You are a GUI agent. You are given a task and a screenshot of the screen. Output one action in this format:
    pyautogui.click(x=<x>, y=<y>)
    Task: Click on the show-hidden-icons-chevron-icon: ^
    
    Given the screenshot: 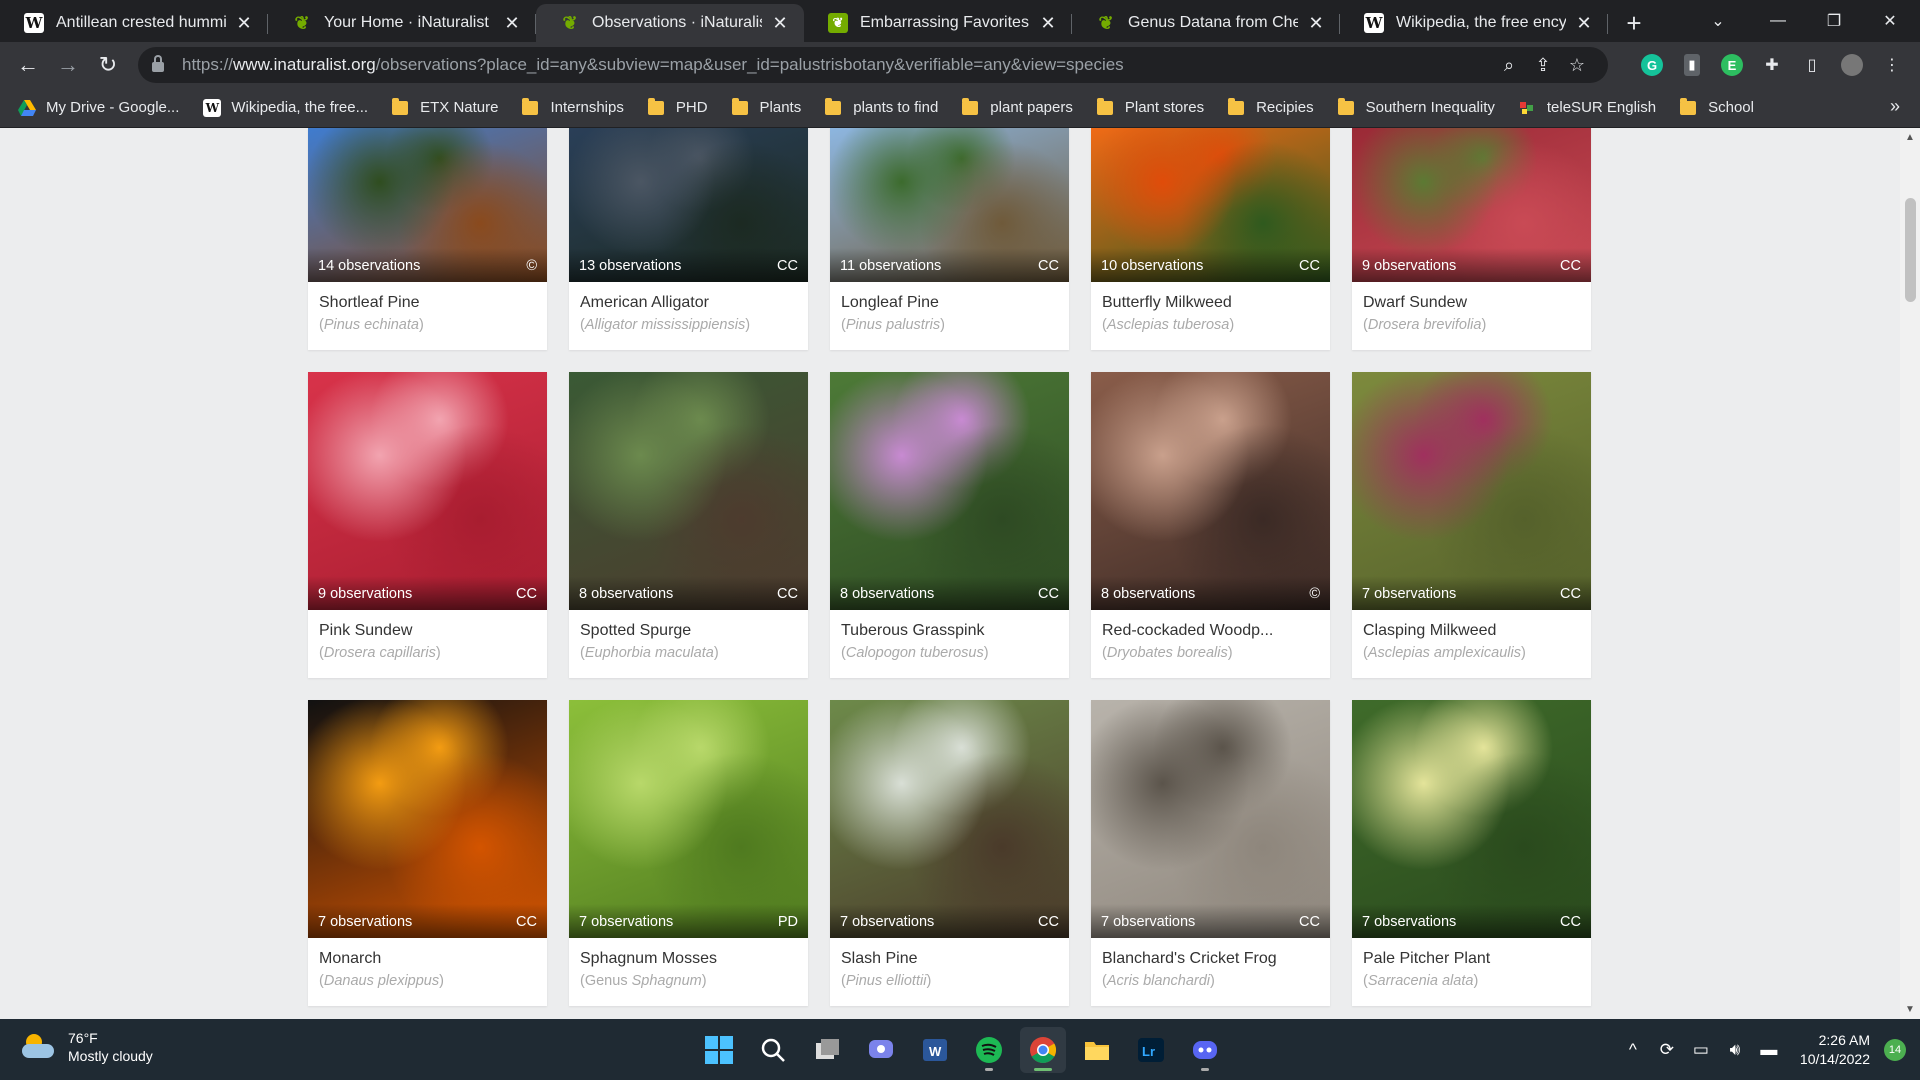 What is the action you would take?
    pyautogui.click(x=1633, y=1050)
    